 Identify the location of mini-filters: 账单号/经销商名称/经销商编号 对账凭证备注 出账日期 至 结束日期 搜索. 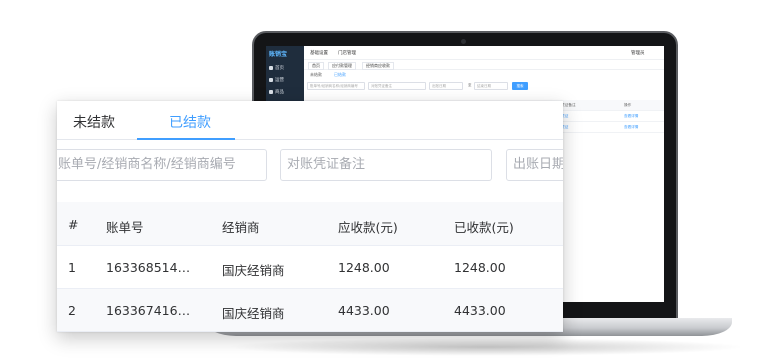
(484, 87).